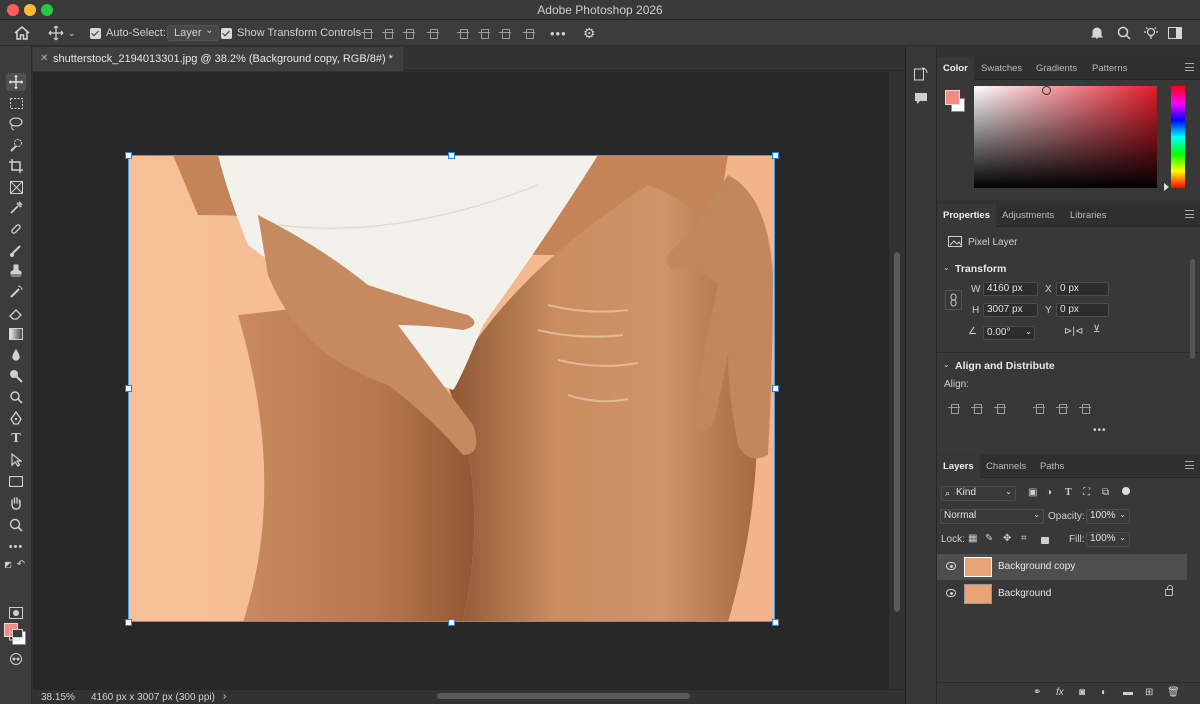 The image size is (1200, 704). I want to click on angle-field: 0.00° ⌄, so click(1009, 333).